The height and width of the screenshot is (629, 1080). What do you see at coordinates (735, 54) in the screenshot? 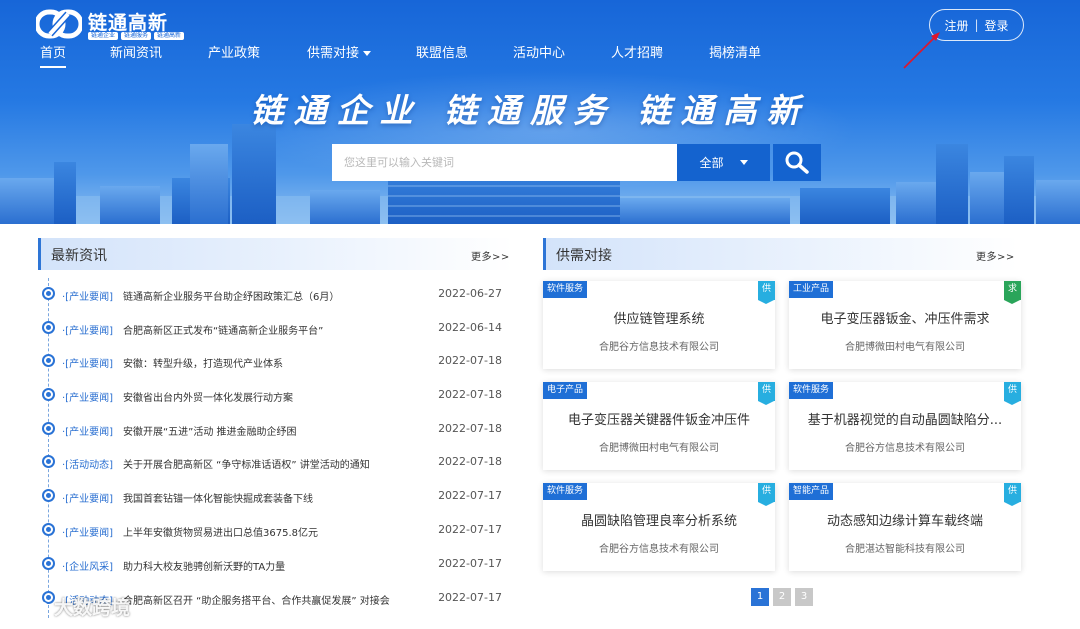
I see `nav-item-challenge-list: 揭榜清单` at bounding box center [735, 54].